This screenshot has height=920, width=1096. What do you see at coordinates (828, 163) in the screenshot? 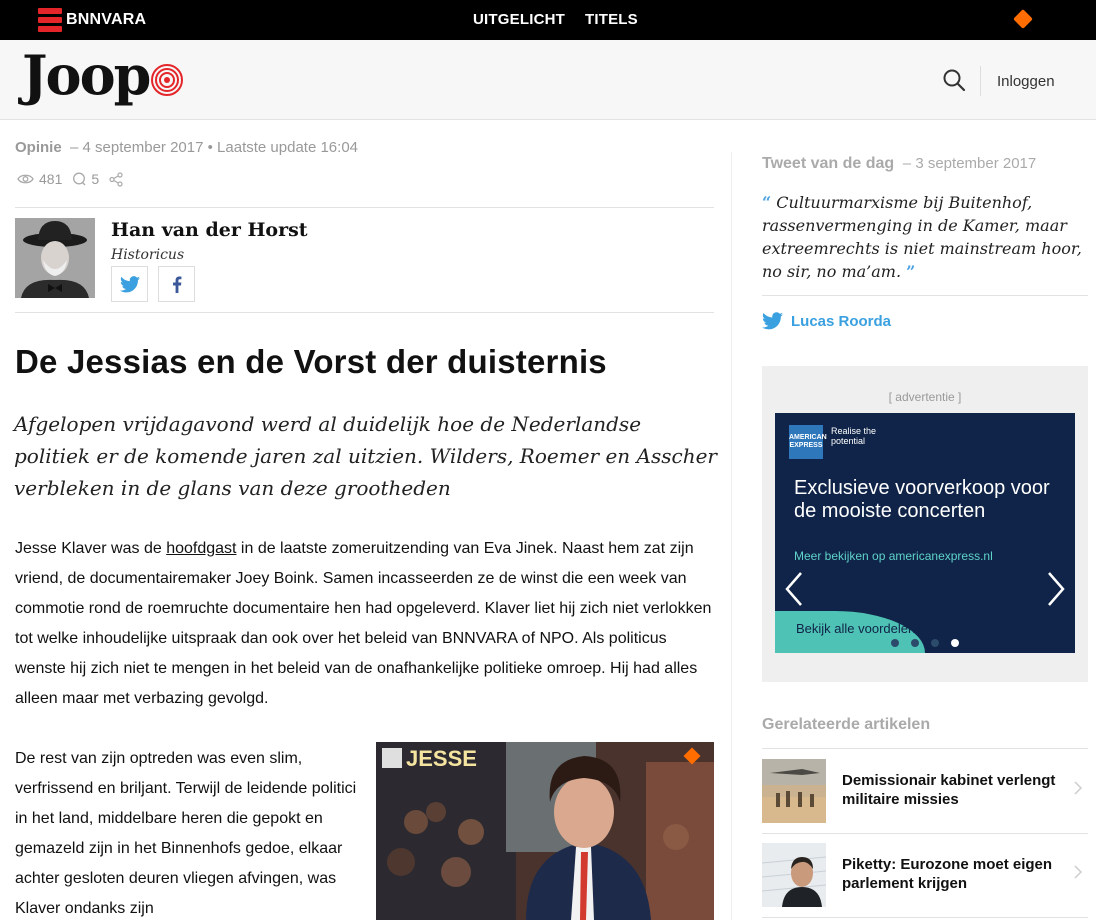
I see `tweet-label: Tweet van de dag` at bounding box center [828, 163].